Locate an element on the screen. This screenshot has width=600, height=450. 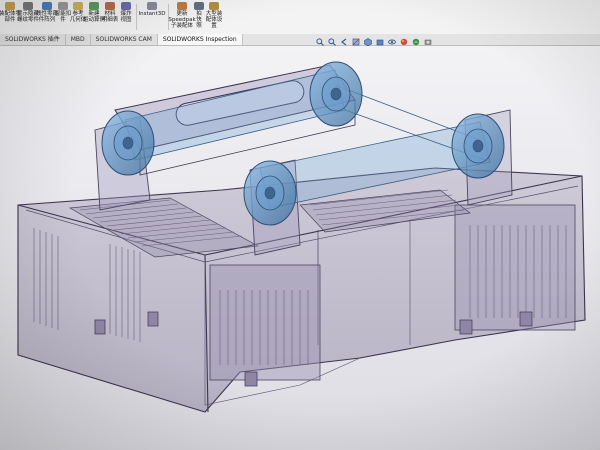
exploded-view-icon is located at coordinates (126, 6).